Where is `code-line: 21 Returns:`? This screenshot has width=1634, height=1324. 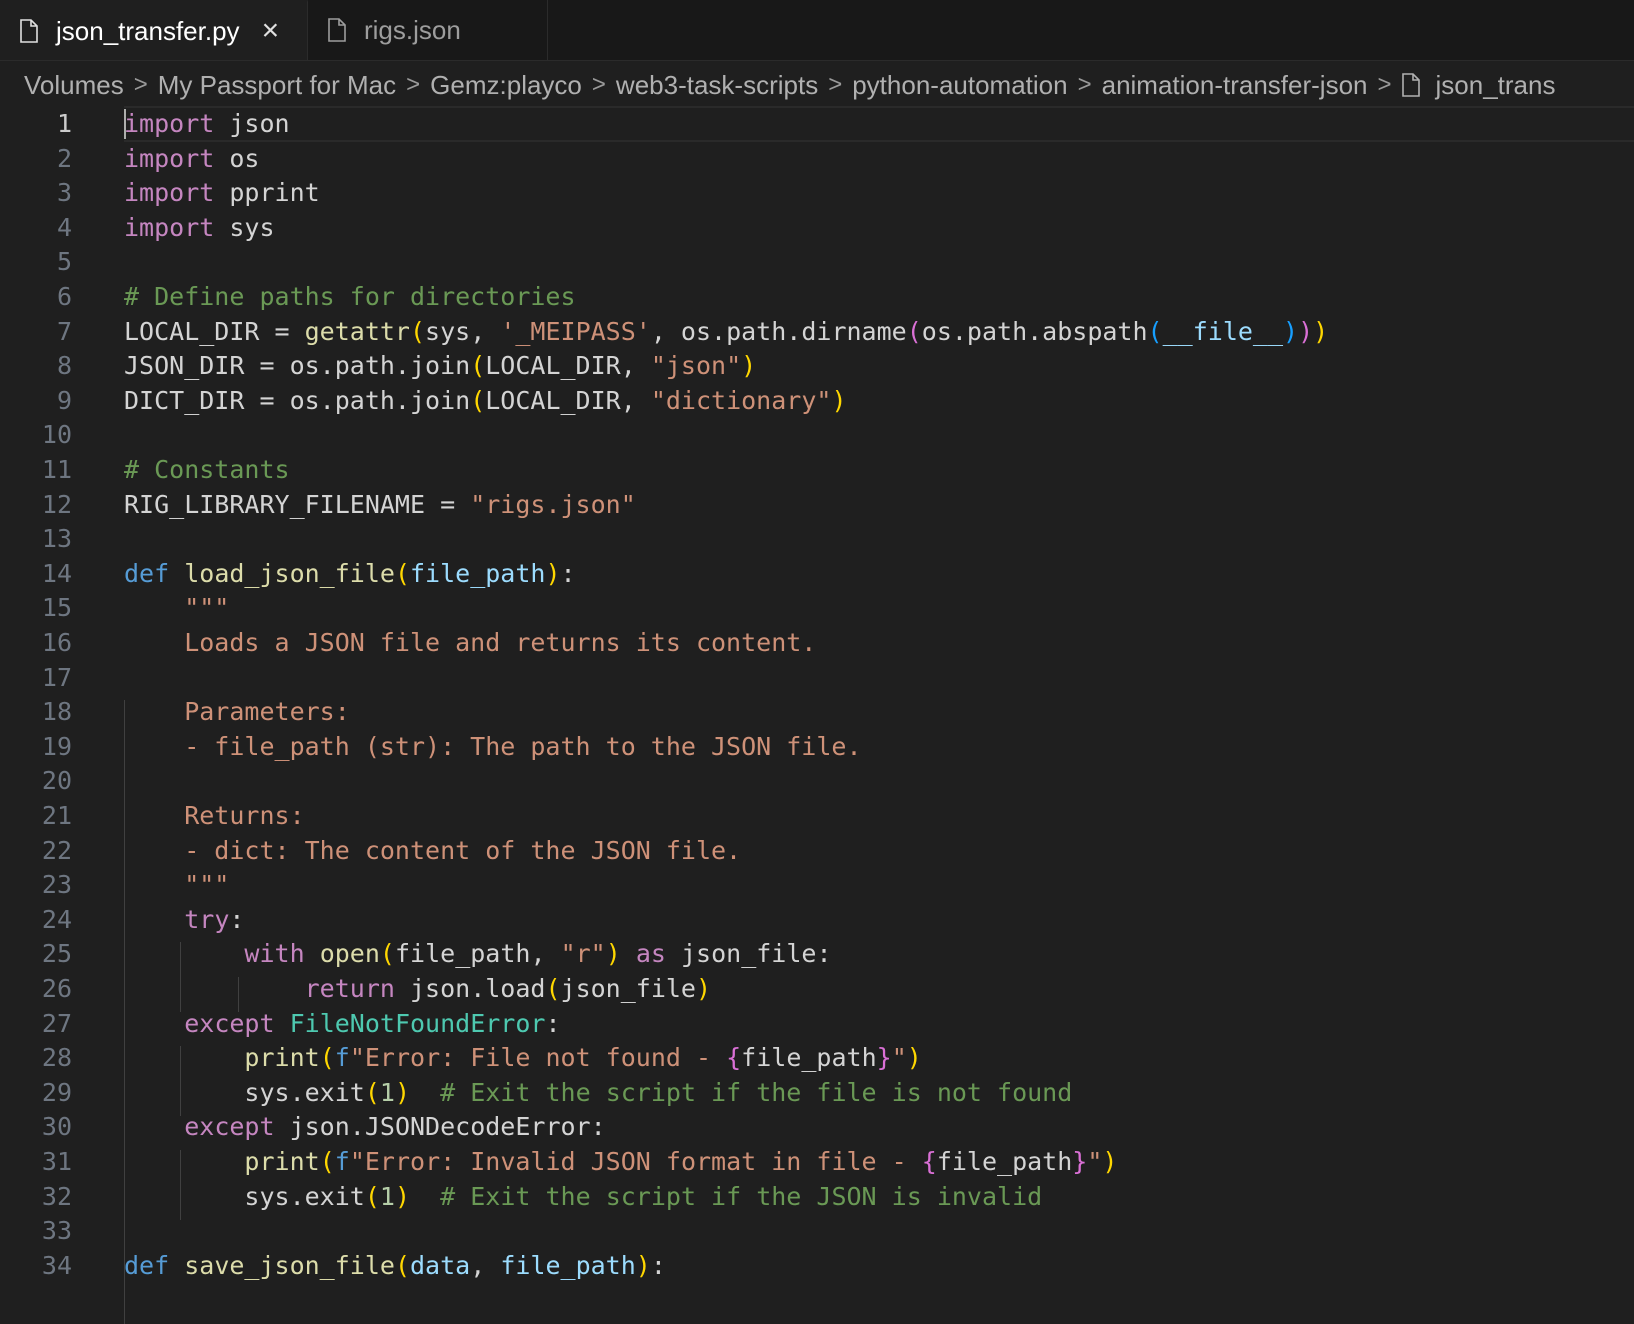
code-line: 21 Returns: is located at coordinates (817, 816).